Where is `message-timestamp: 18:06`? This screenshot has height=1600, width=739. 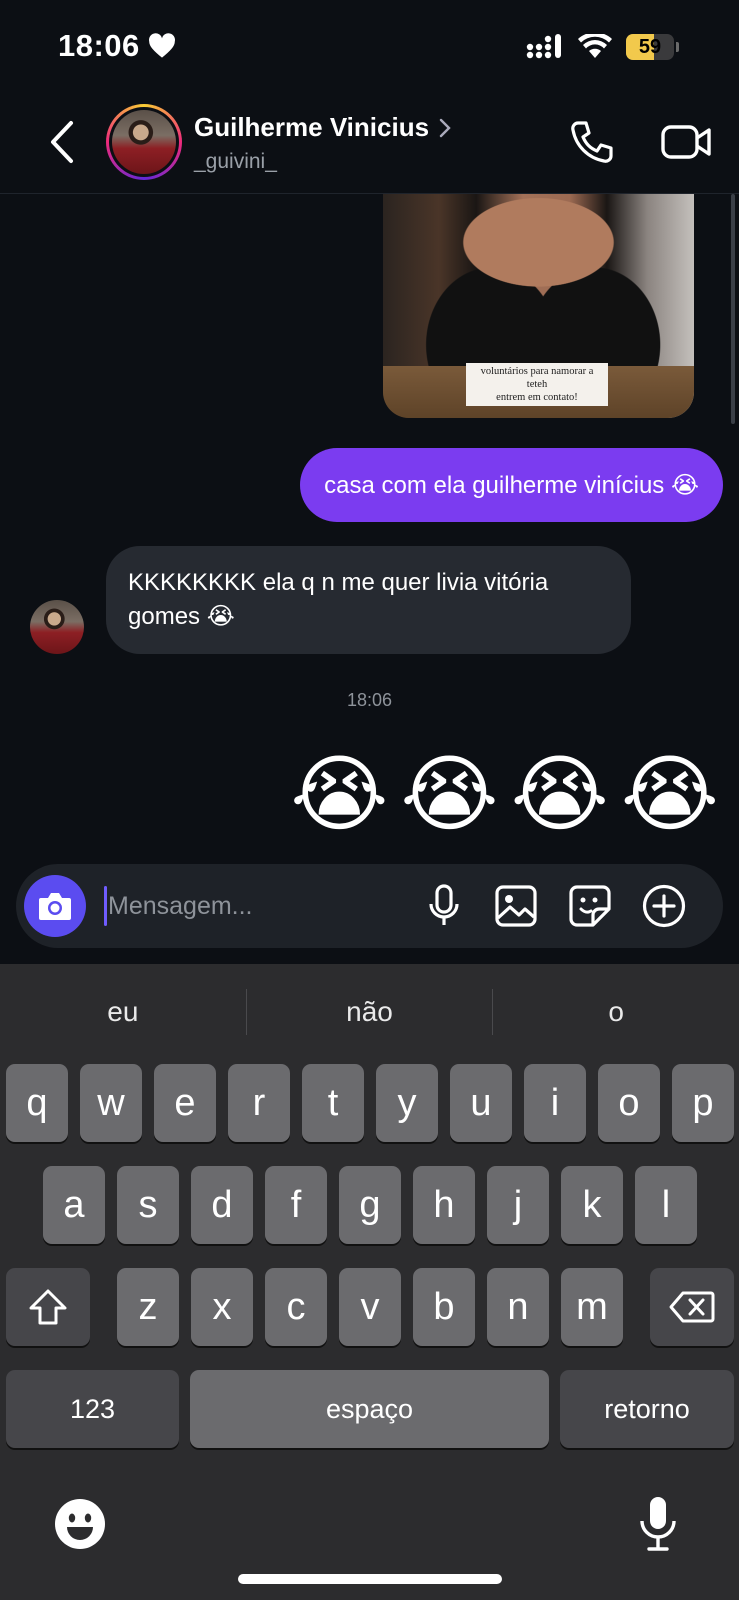
message-timestamp: 18:06 is located at coordinates (369, 700).